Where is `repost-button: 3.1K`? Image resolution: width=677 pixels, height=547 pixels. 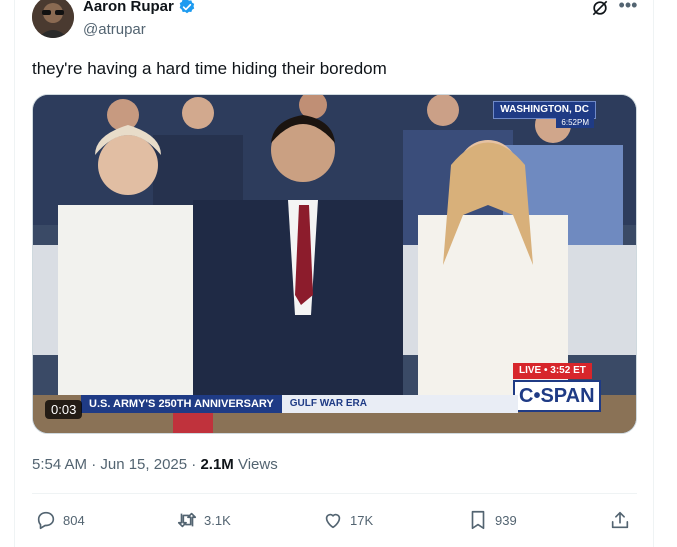
repost-button: 3.1K is located at coordinates (203, 520).